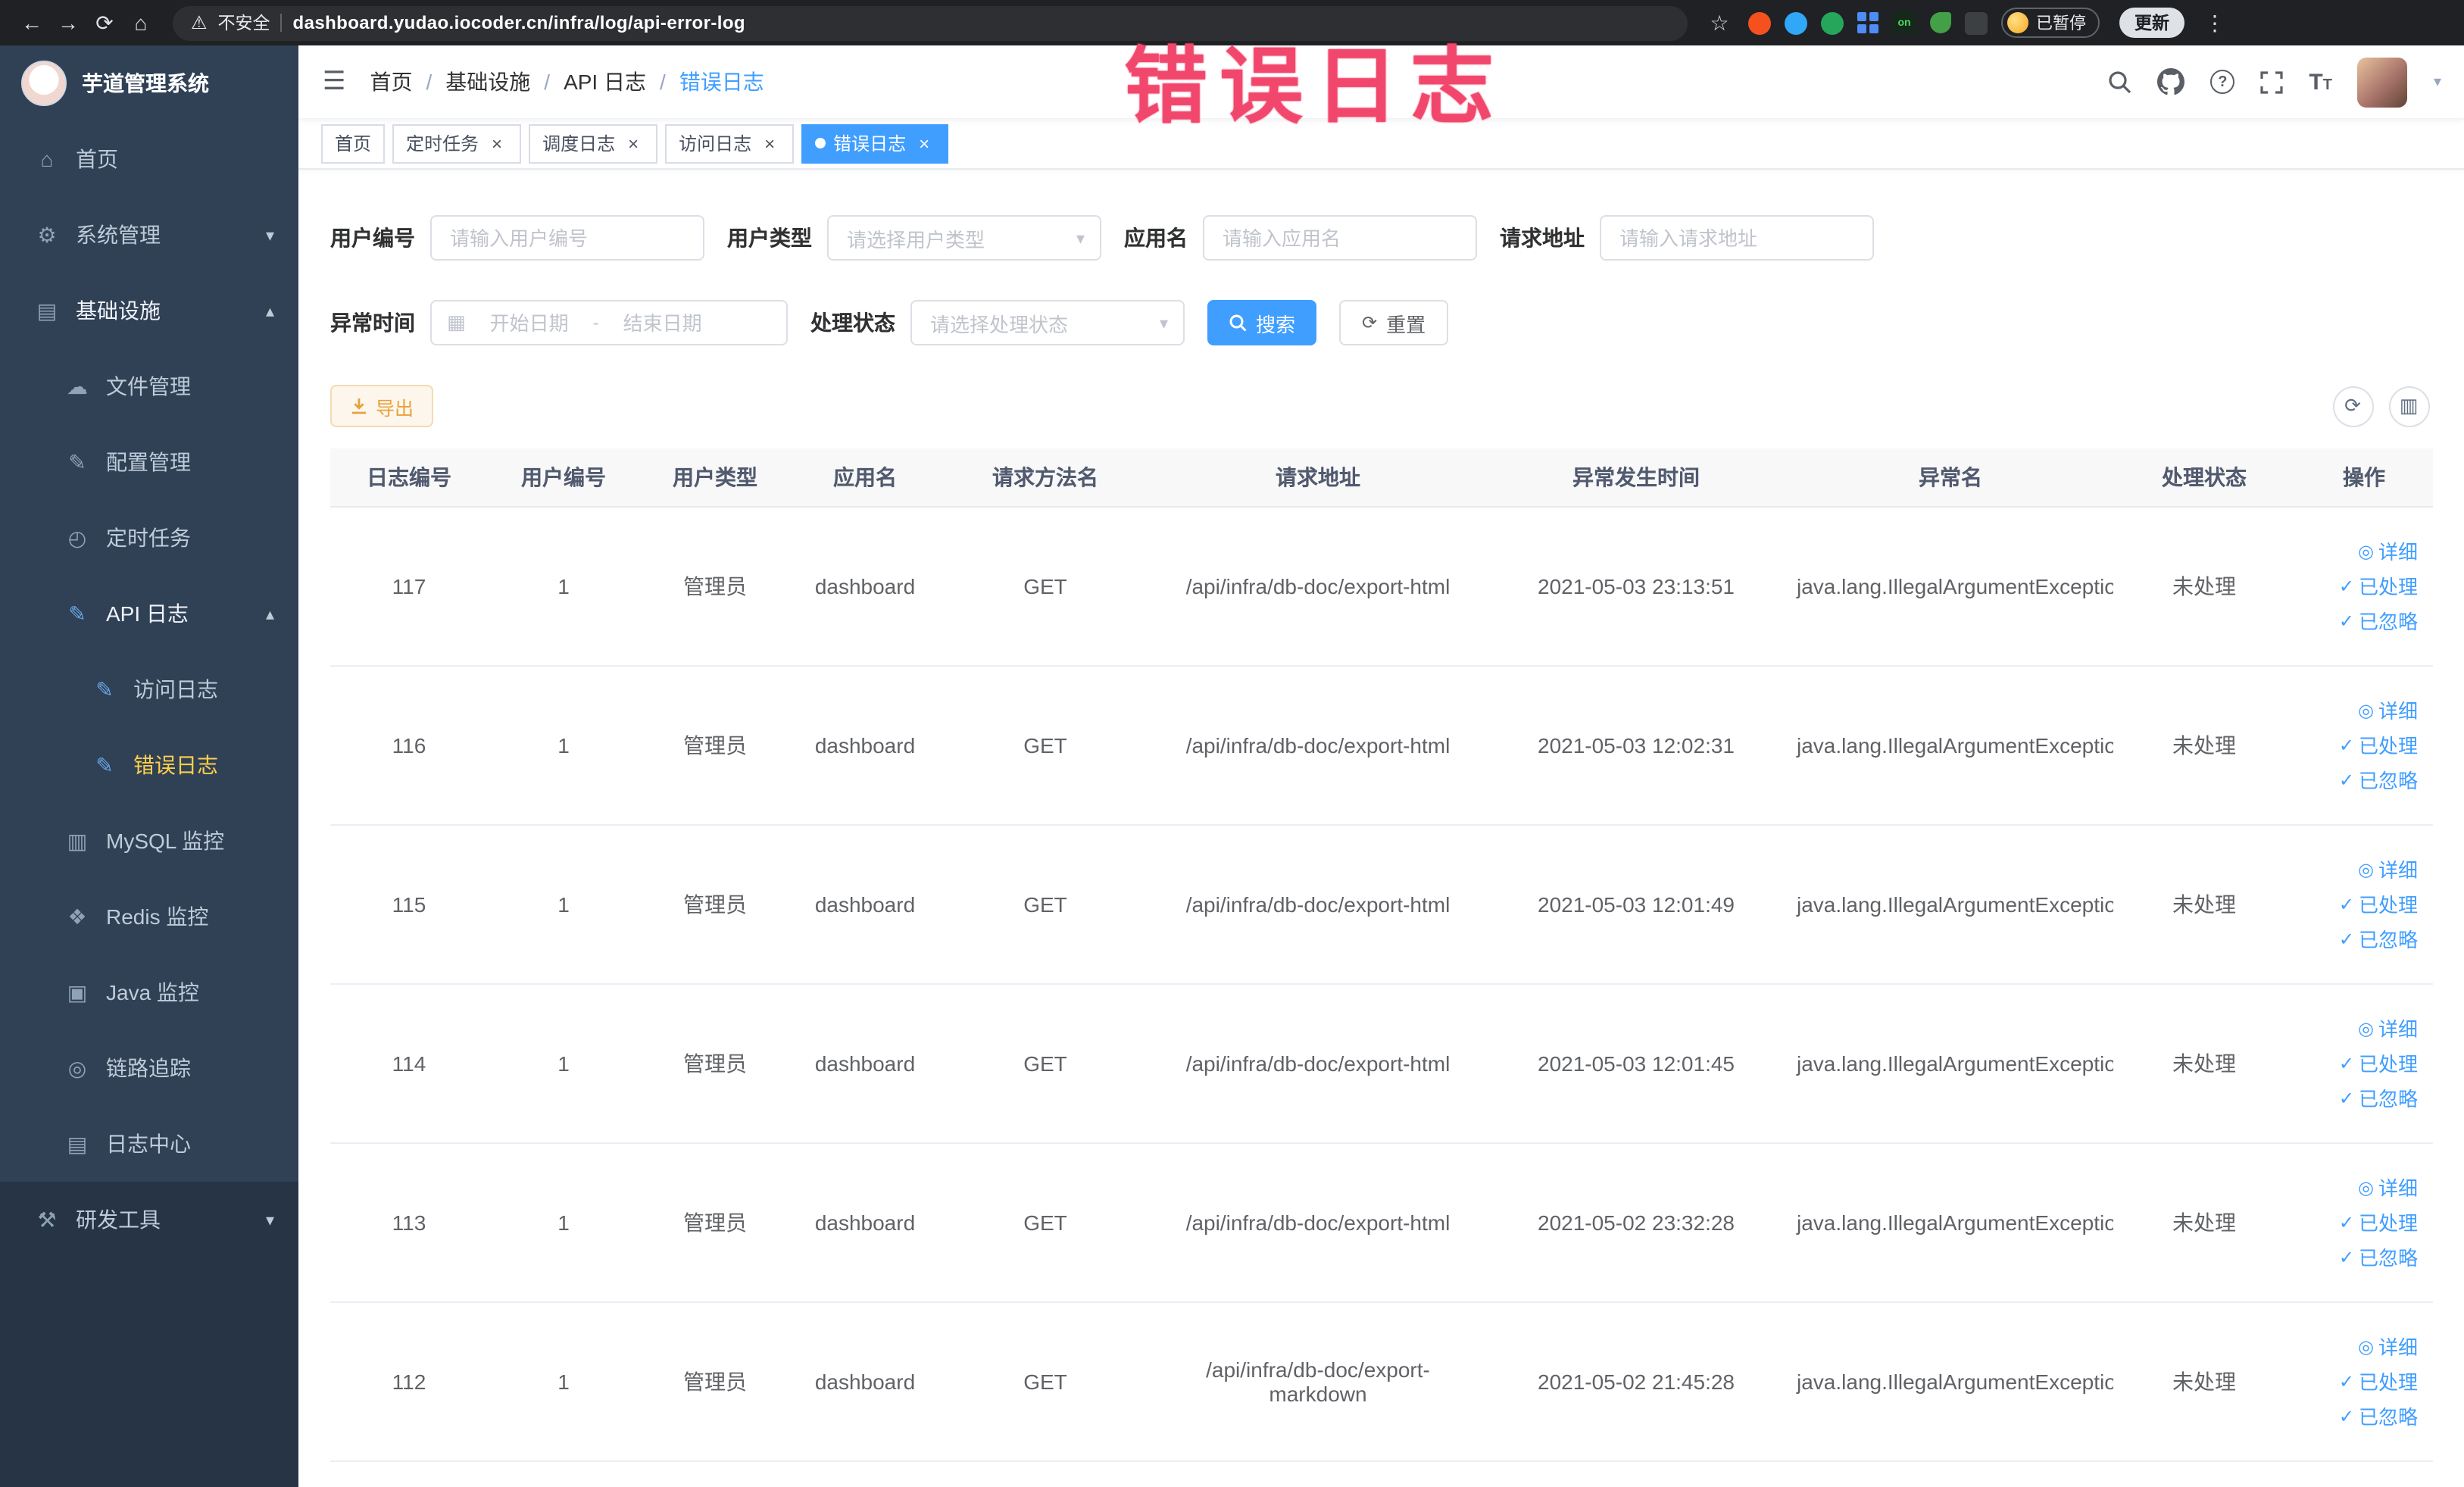 This screenshot has height=1487, width=2464. Describe the element at coordinates (1832, 22) in the screenshot. I see `extension-green-icon` at that location.